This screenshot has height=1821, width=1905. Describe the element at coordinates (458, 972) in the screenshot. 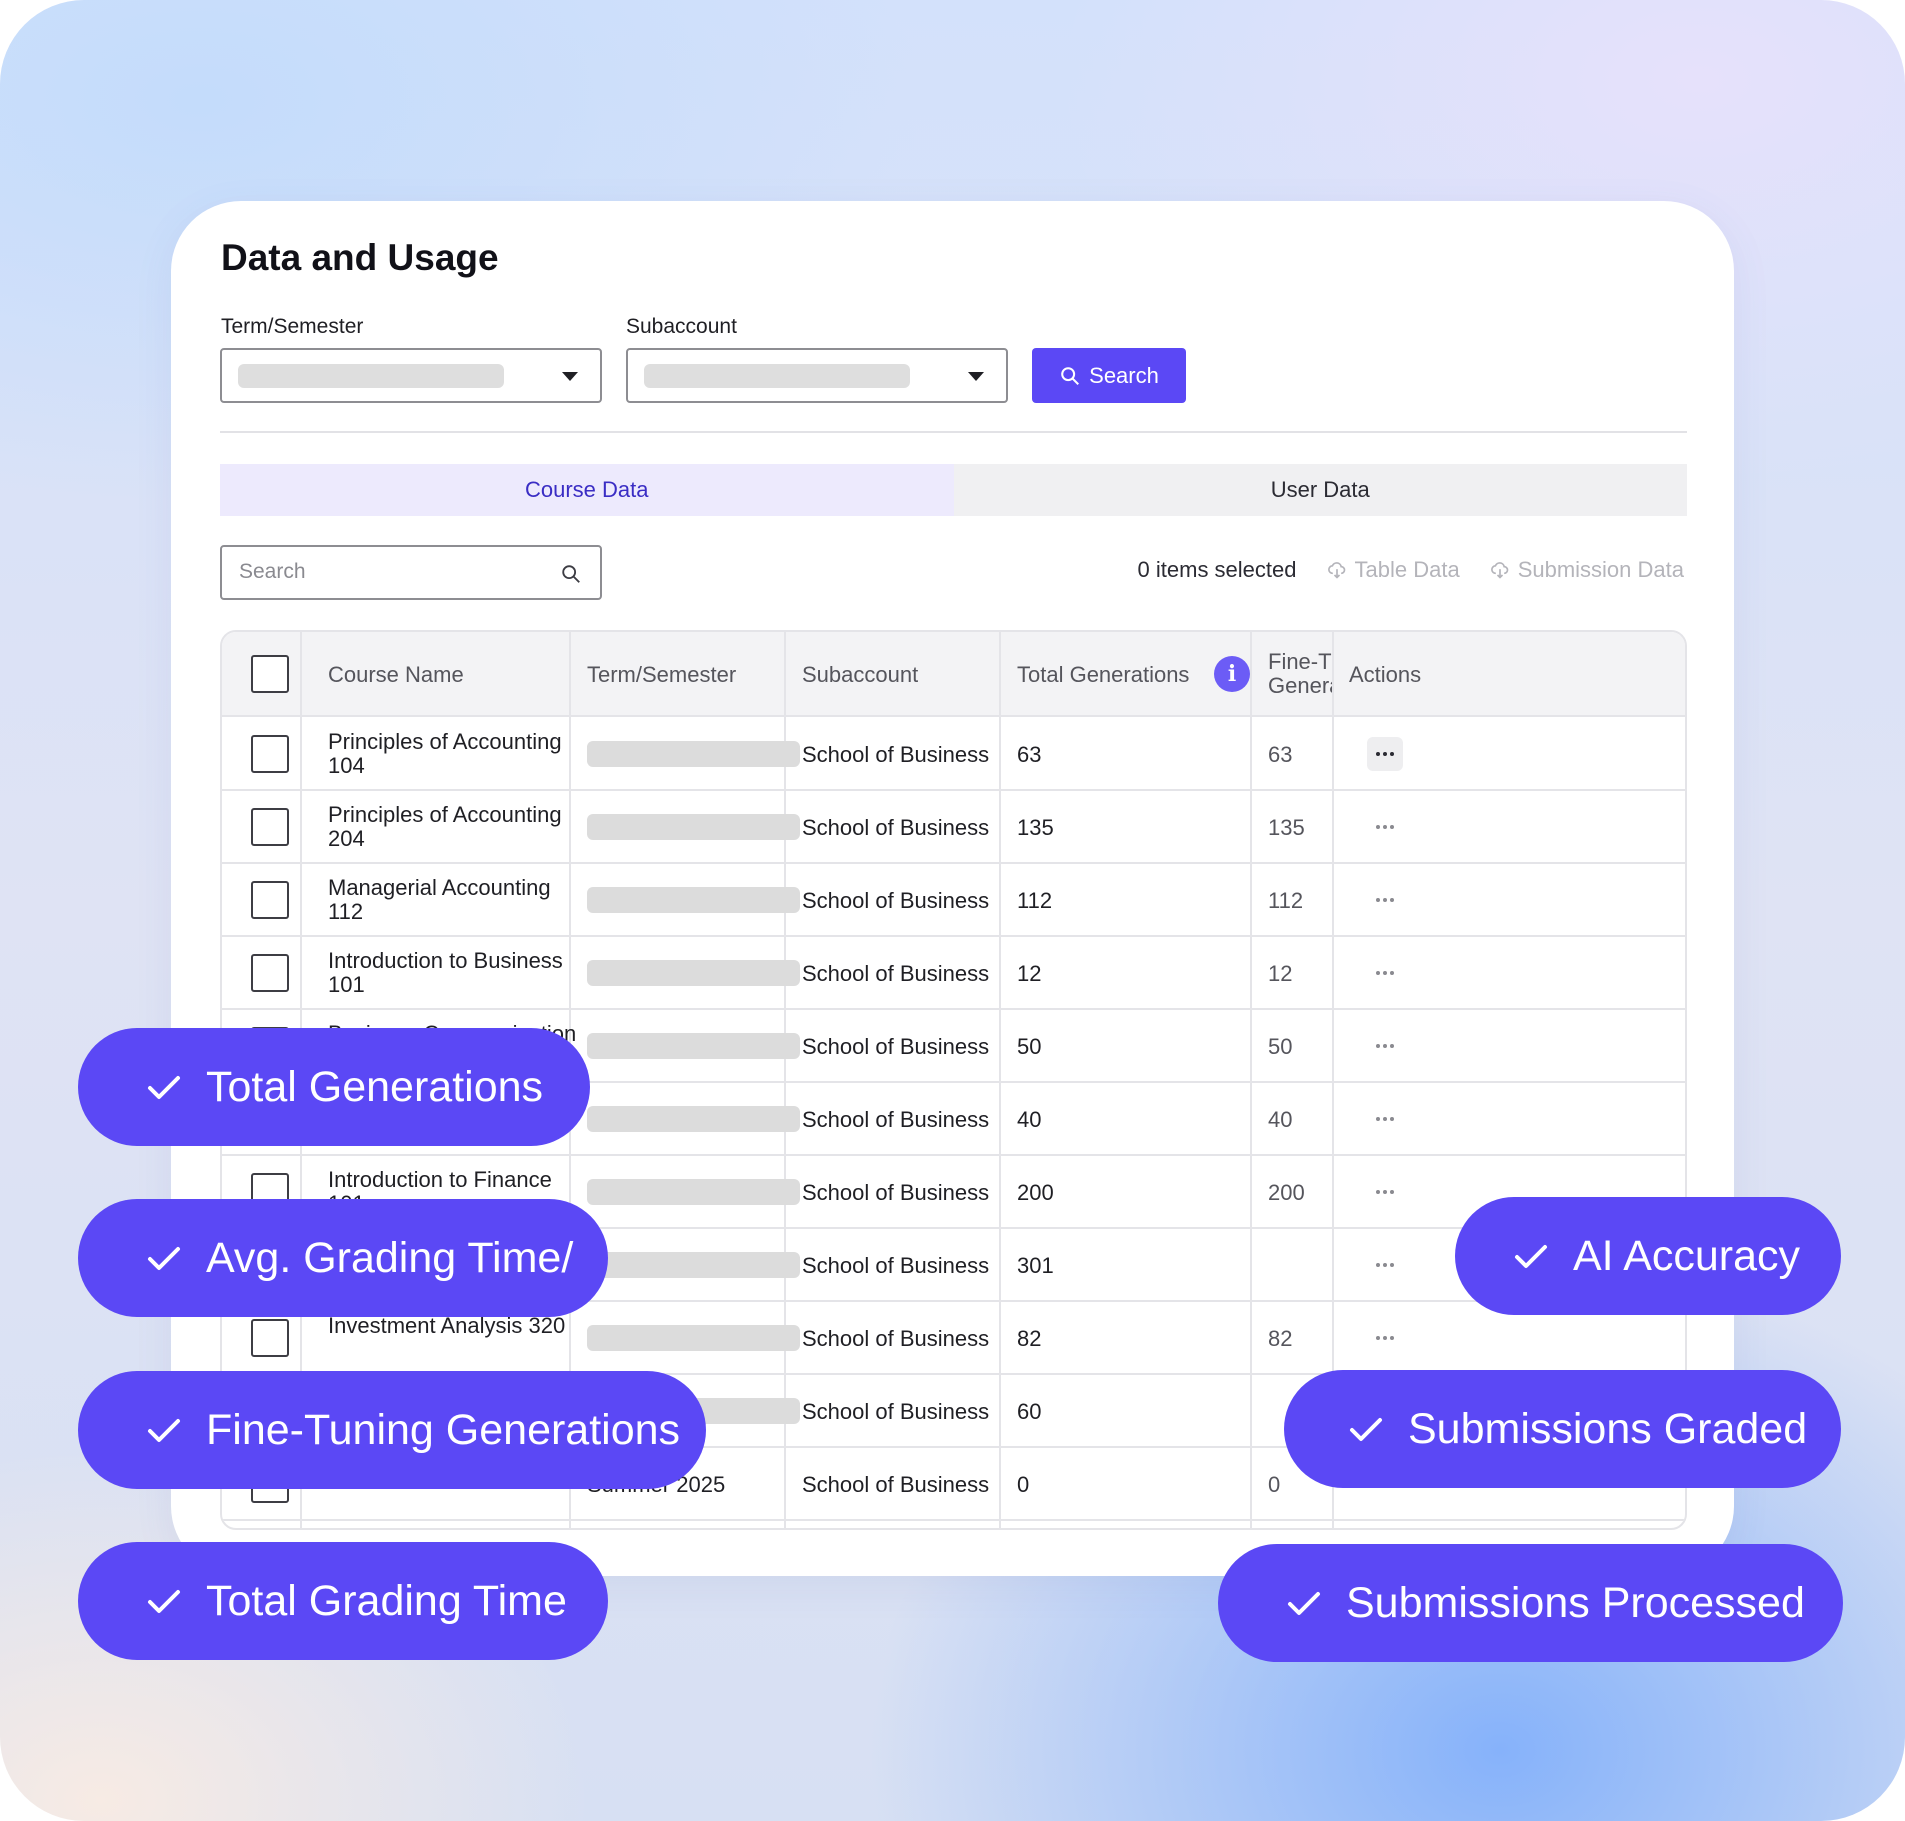

I see `course-name-cell: Introduction to Business 101` at that location.